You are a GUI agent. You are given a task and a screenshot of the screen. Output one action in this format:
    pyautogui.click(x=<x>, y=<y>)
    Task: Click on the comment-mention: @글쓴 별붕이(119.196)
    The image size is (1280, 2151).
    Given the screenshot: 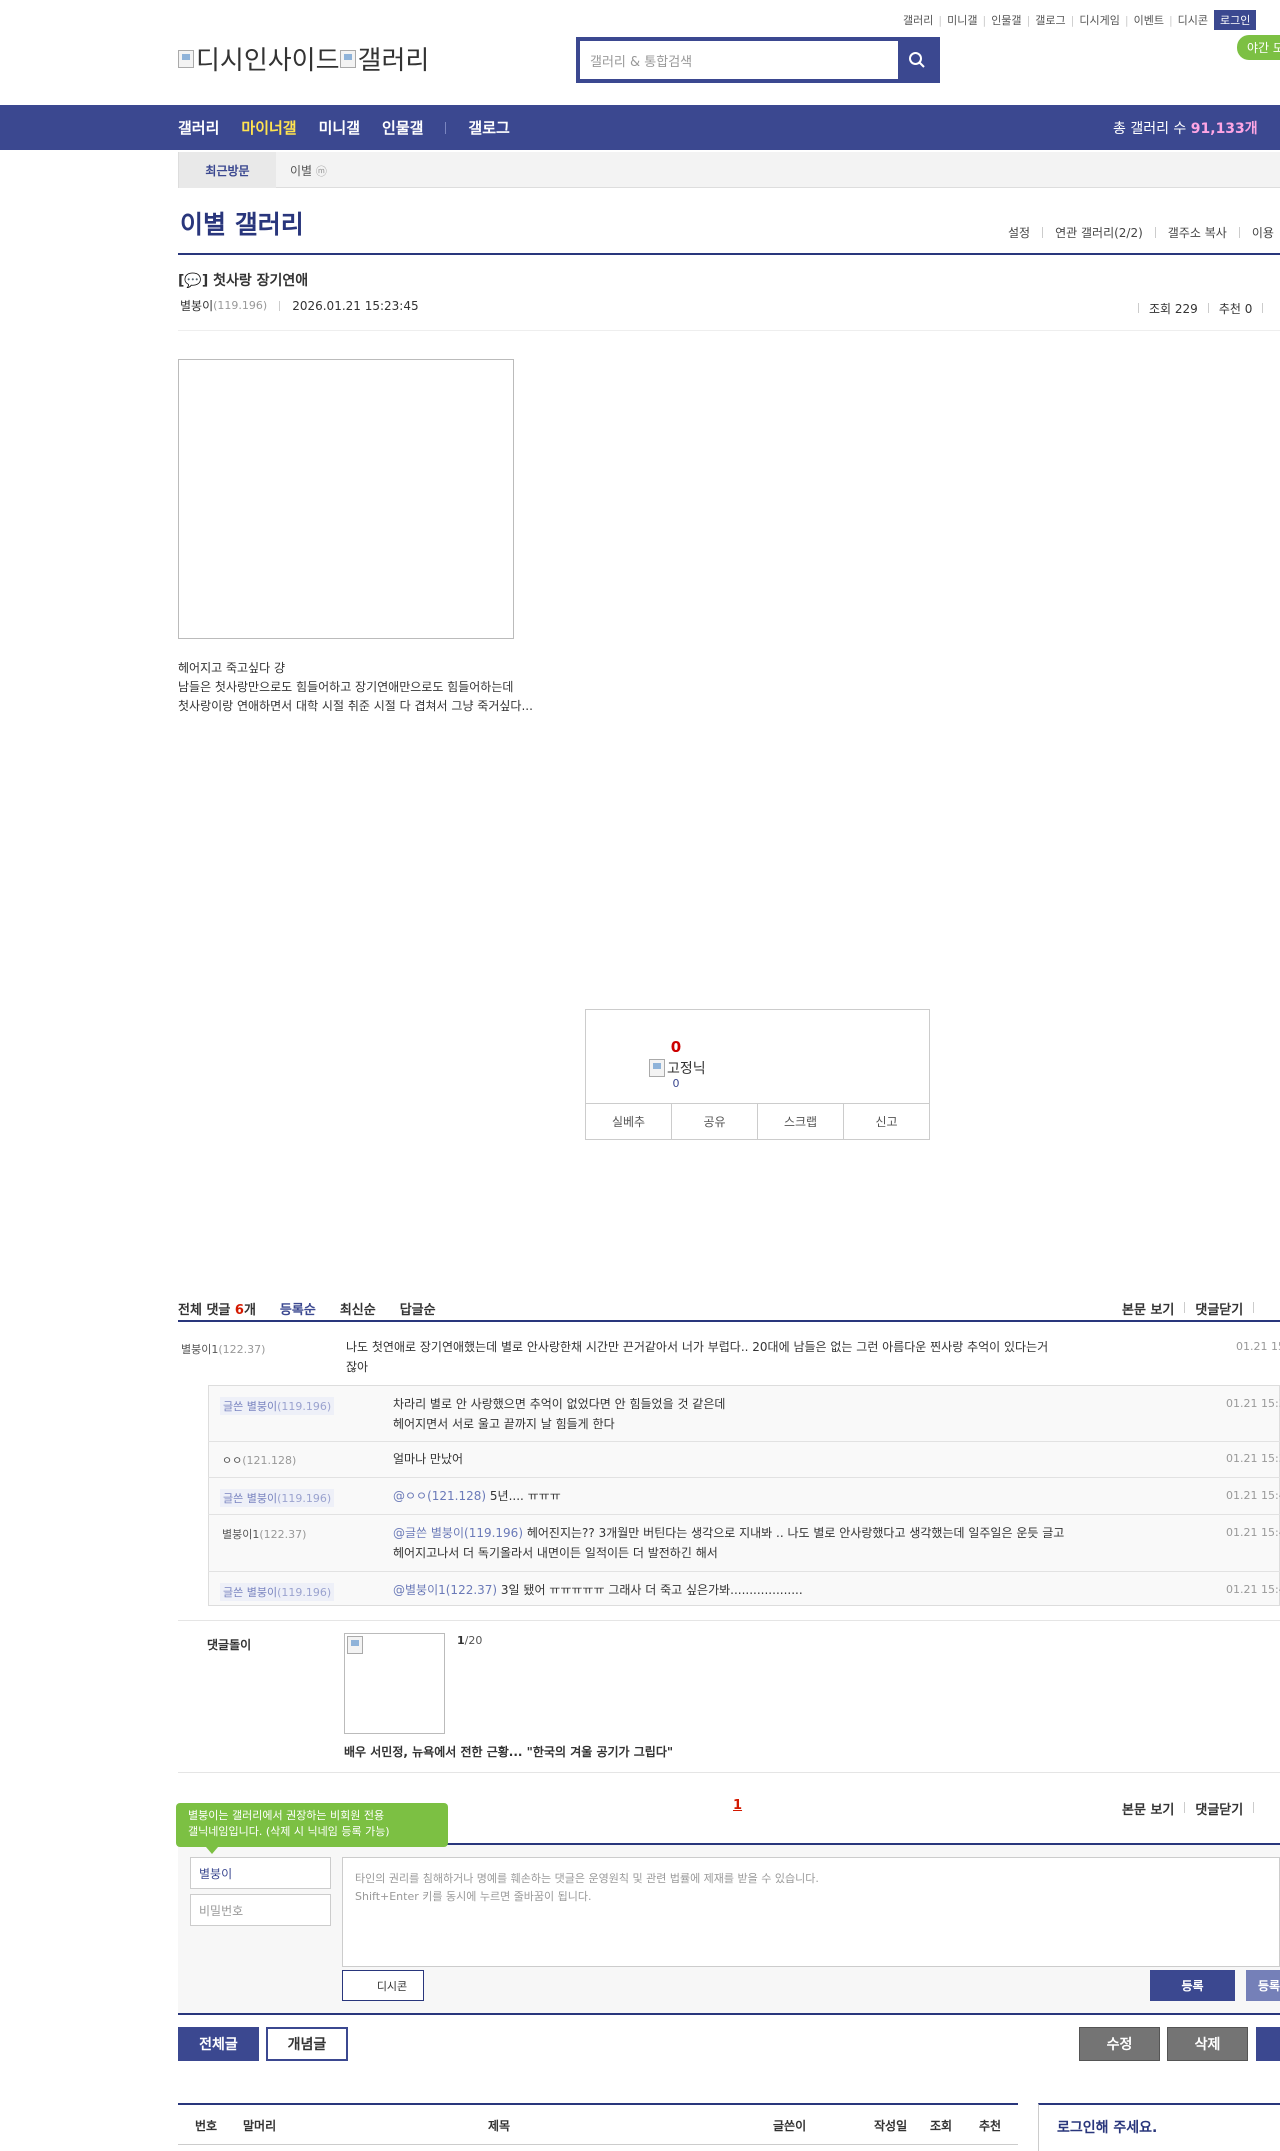 What is the action you would take?
    pyautogui.click(x=458, y=1533)
    